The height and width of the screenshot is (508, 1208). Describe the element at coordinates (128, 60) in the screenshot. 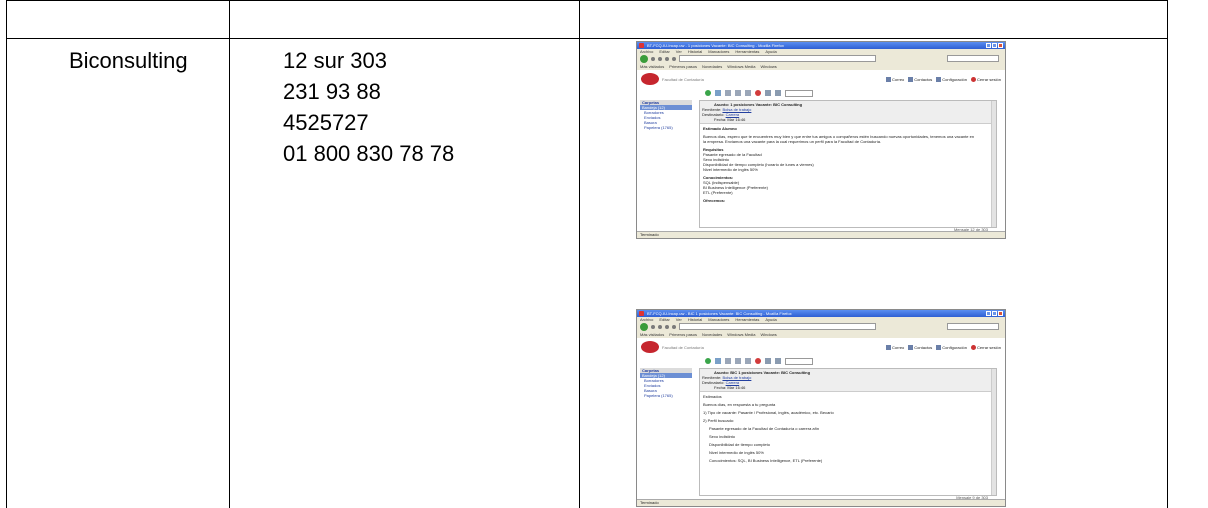

I see `company-name: Biconsulting` at that location.